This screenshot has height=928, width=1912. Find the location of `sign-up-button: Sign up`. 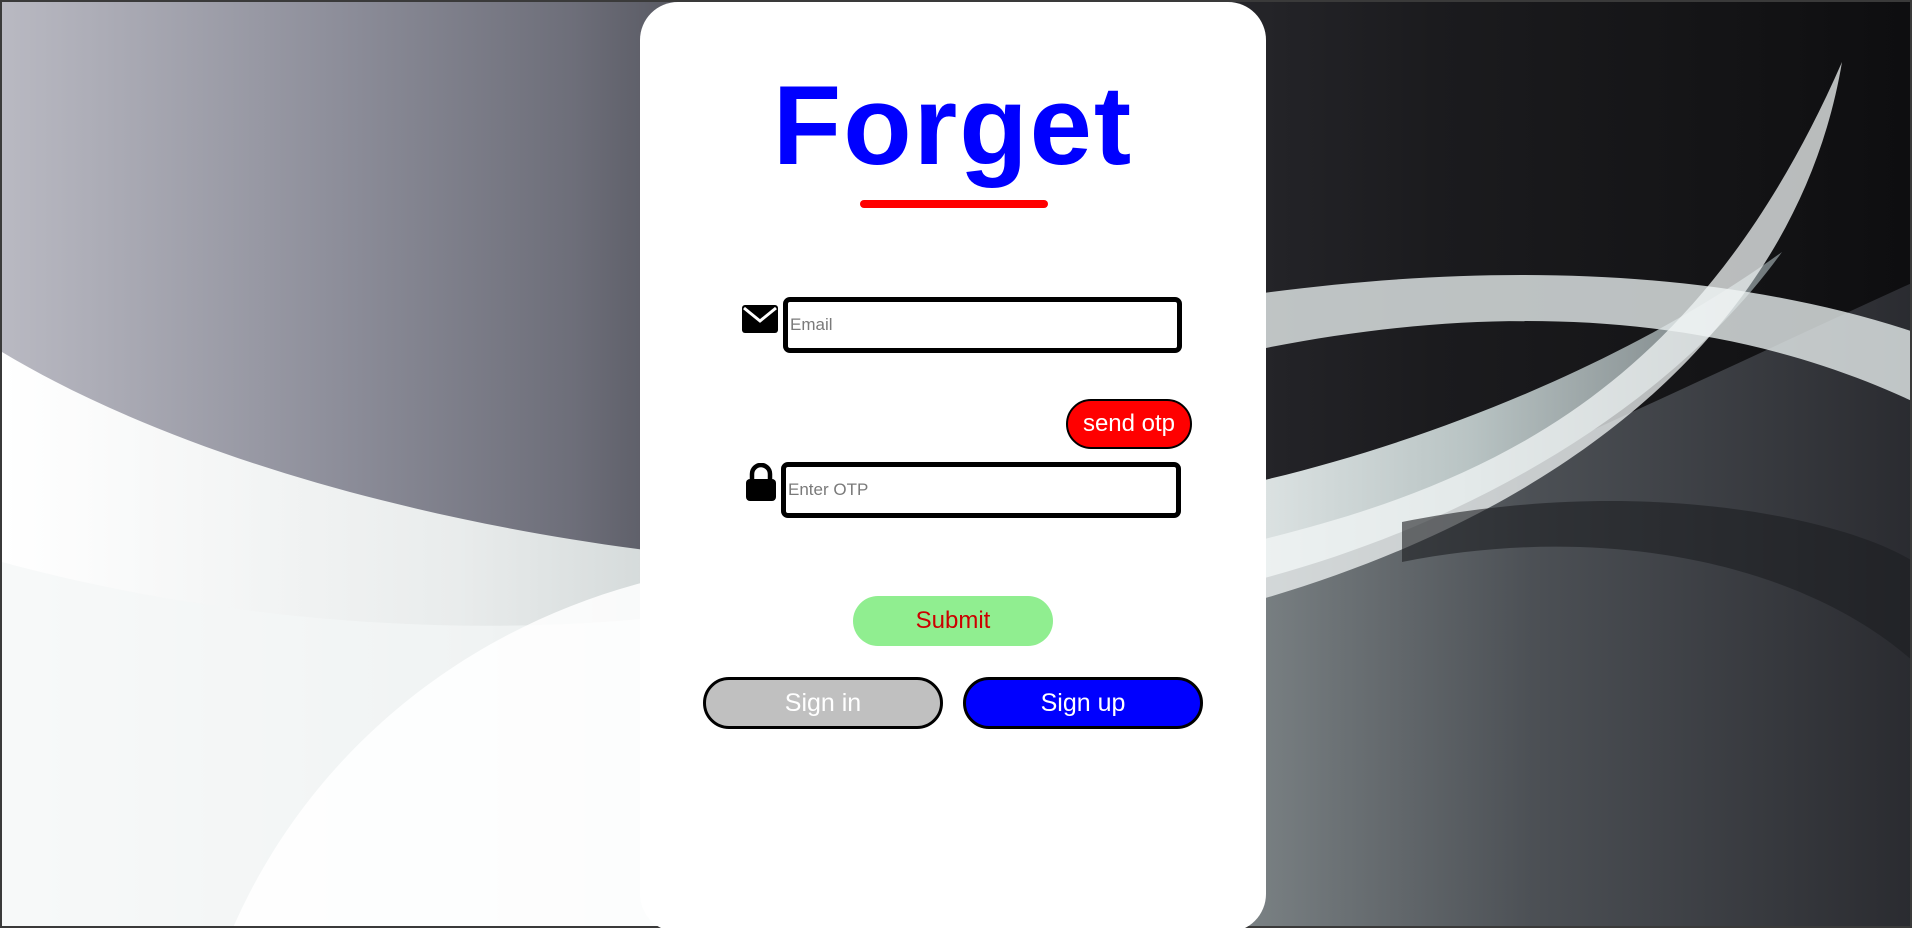

sign-up-button: Sign up is located at coordinates (1083, 703).